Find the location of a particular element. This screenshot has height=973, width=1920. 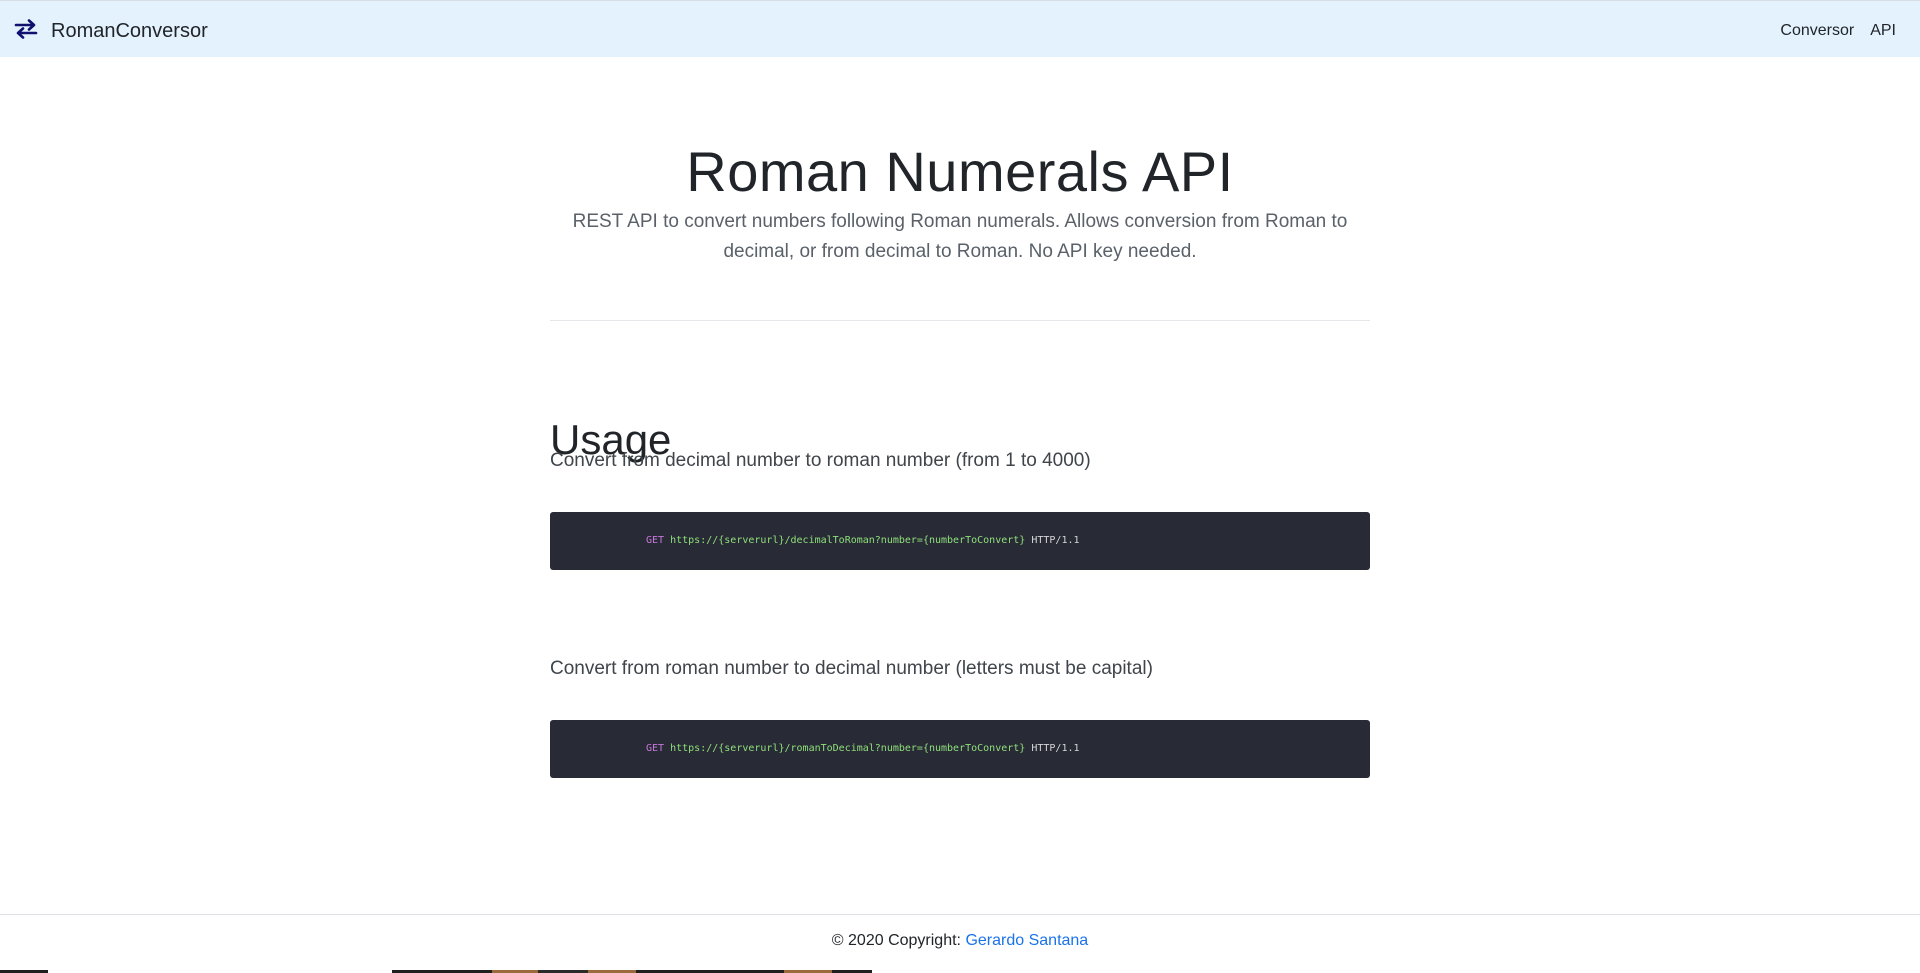

author-link: Gerardo Santana is located at coordinates (1026, 940).